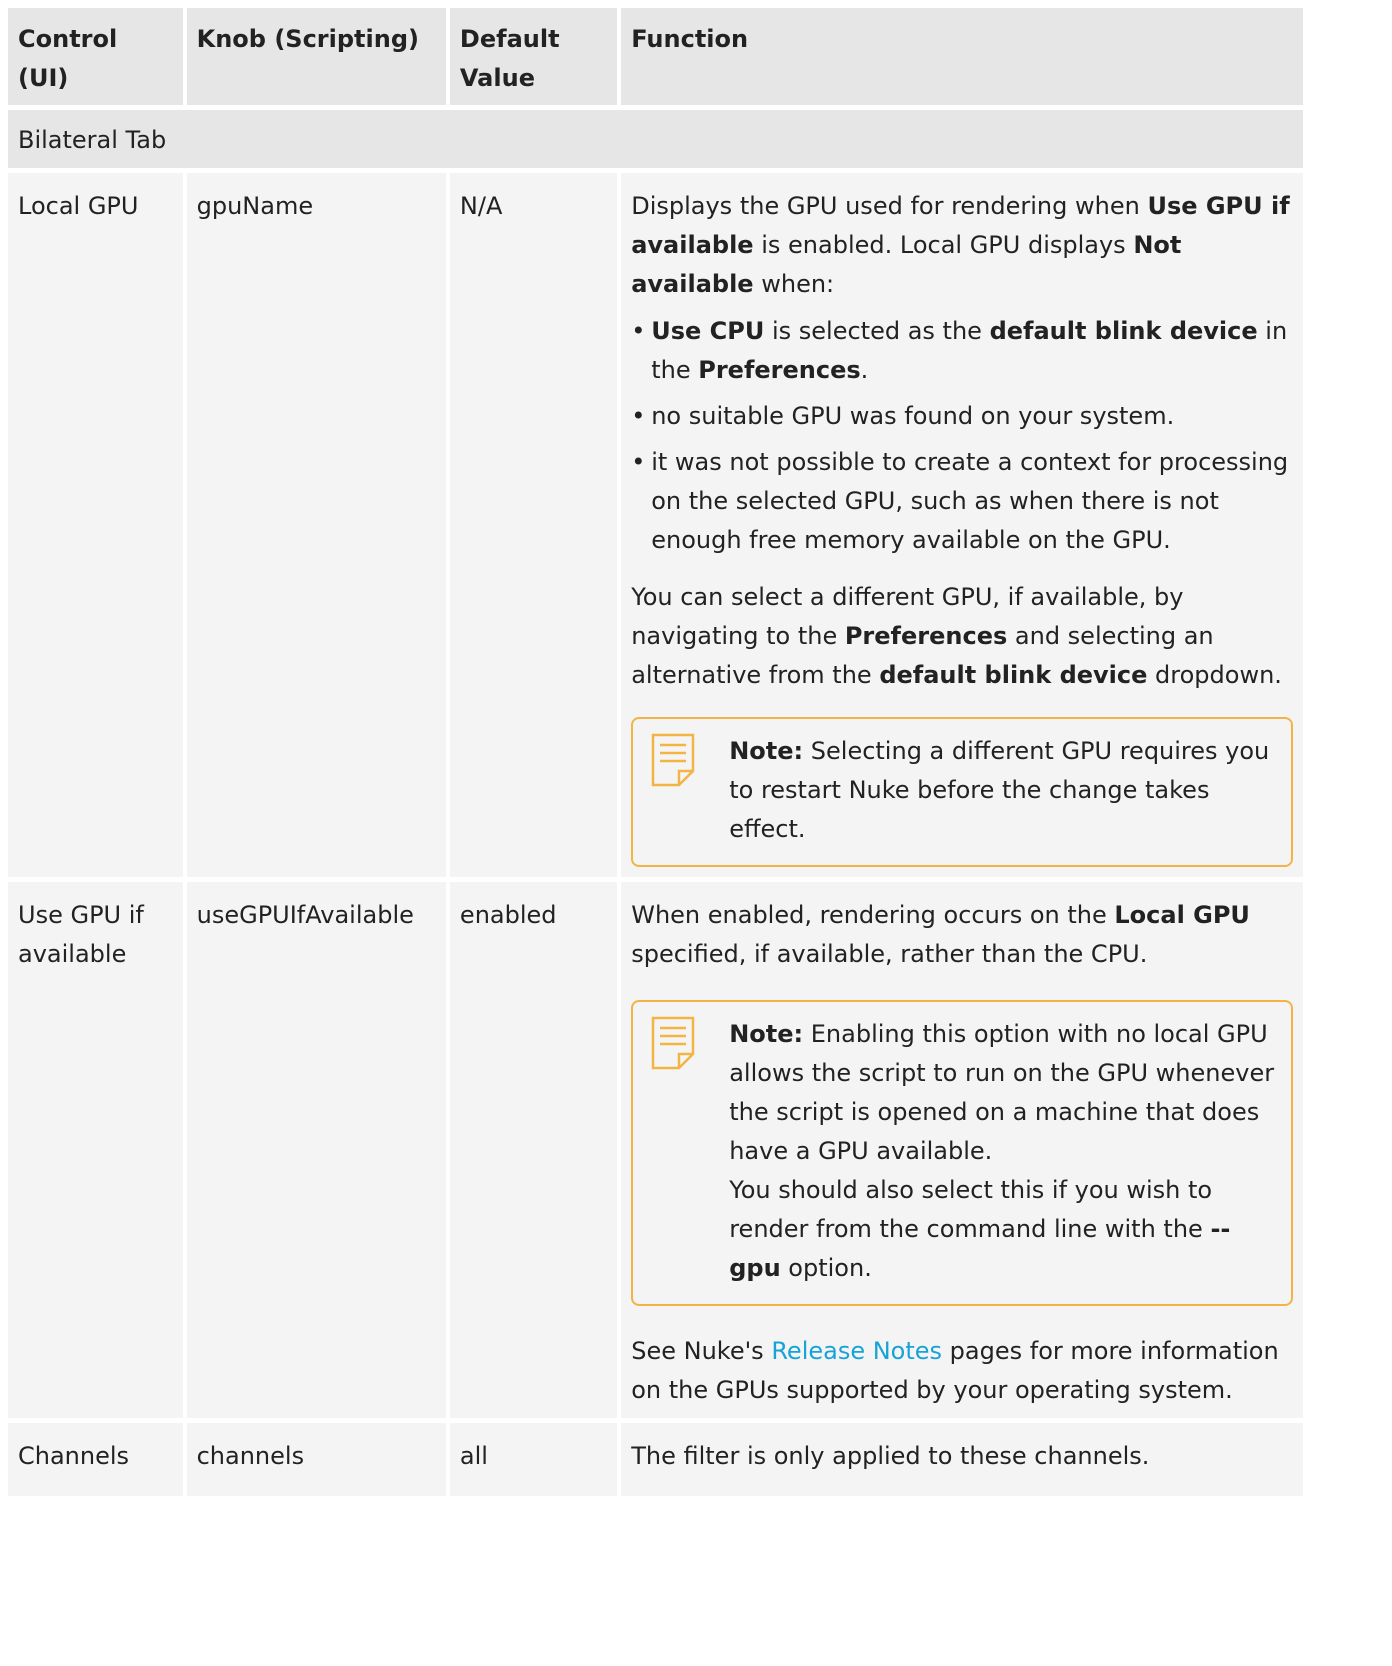 This screenshot has height=1666, width=1392. I want to click on cell-default: all, so click(533, 1459).